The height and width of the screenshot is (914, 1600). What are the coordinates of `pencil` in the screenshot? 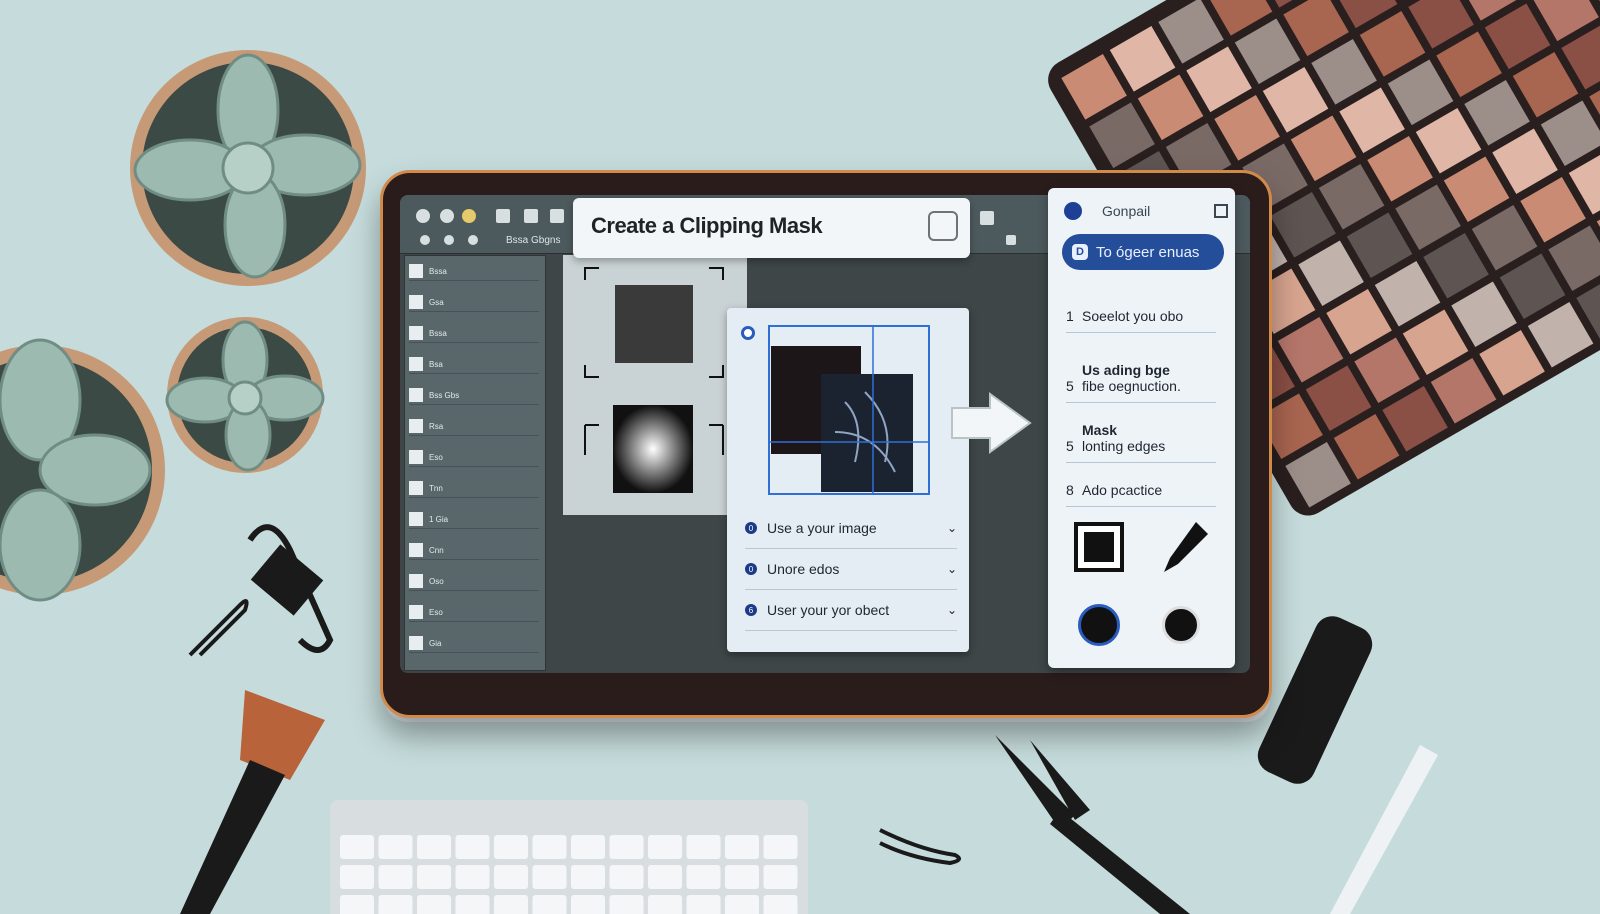 It's located at (1384, 829).